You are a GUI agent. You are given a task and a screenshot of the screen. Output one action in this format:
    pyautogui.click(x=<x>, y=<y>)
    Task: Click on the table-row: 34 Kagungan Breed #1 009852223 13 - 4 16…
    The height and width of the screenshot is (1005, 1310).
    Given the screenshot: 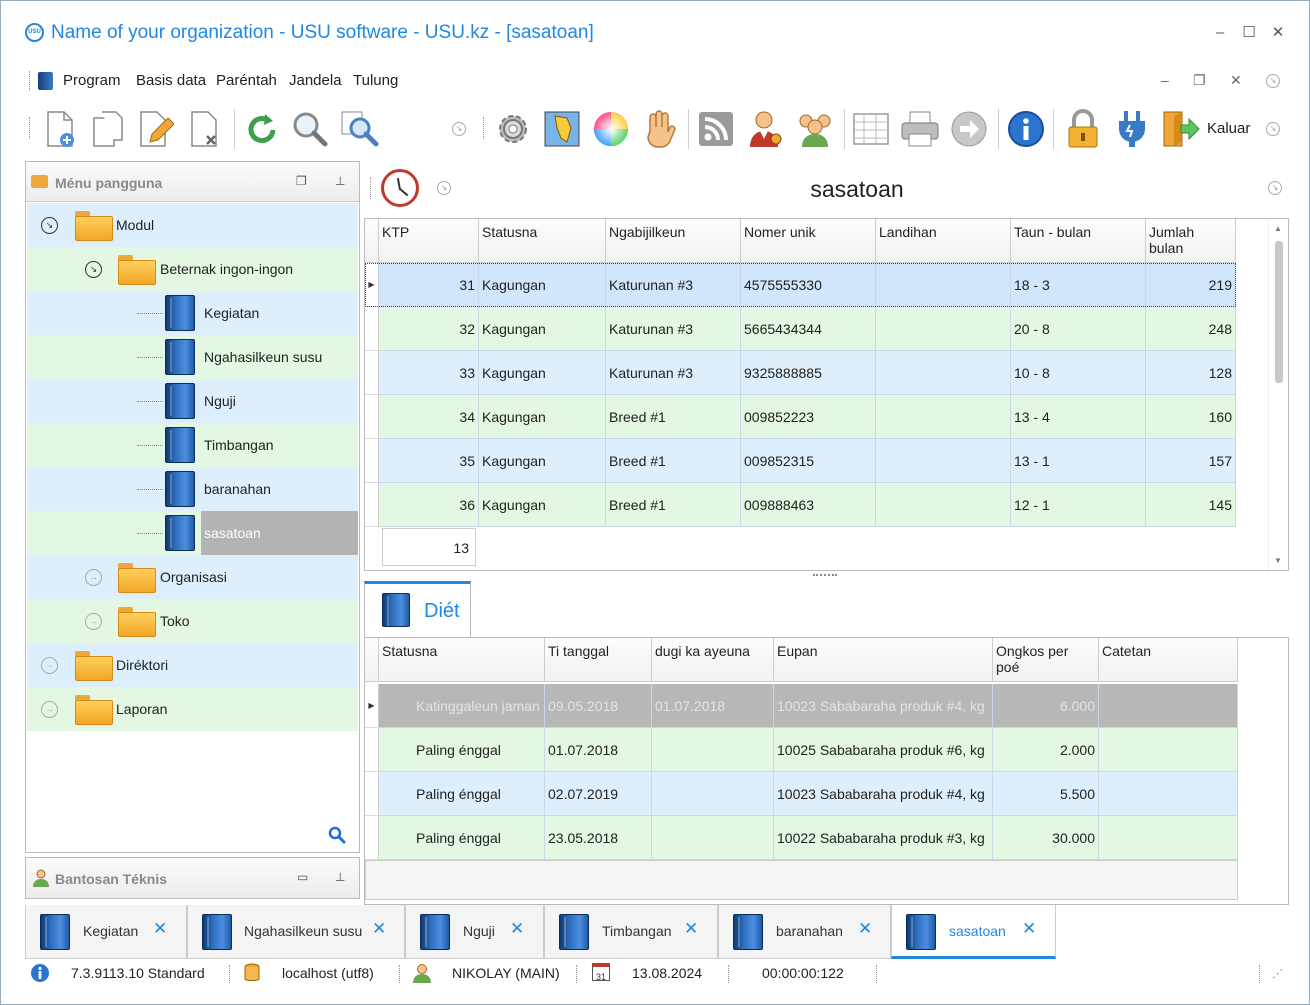 What is the action you would take?
    pyautogui.click(x=800, y=417)
    